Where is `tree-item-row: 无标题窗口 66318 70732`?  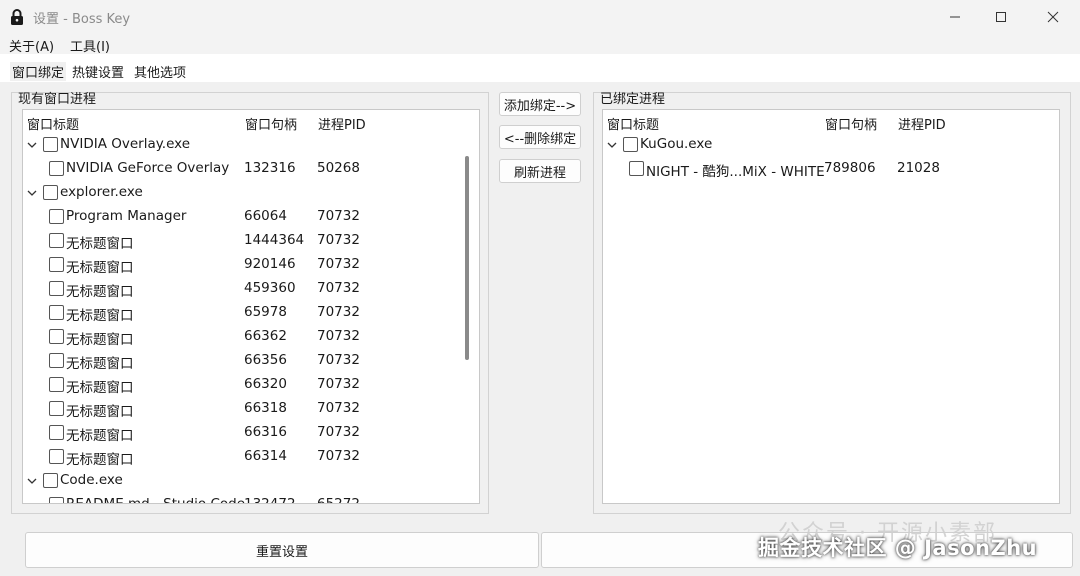
tree-item-row: 无标题窗口 66318 70732 is located at coordinates (251, 409).